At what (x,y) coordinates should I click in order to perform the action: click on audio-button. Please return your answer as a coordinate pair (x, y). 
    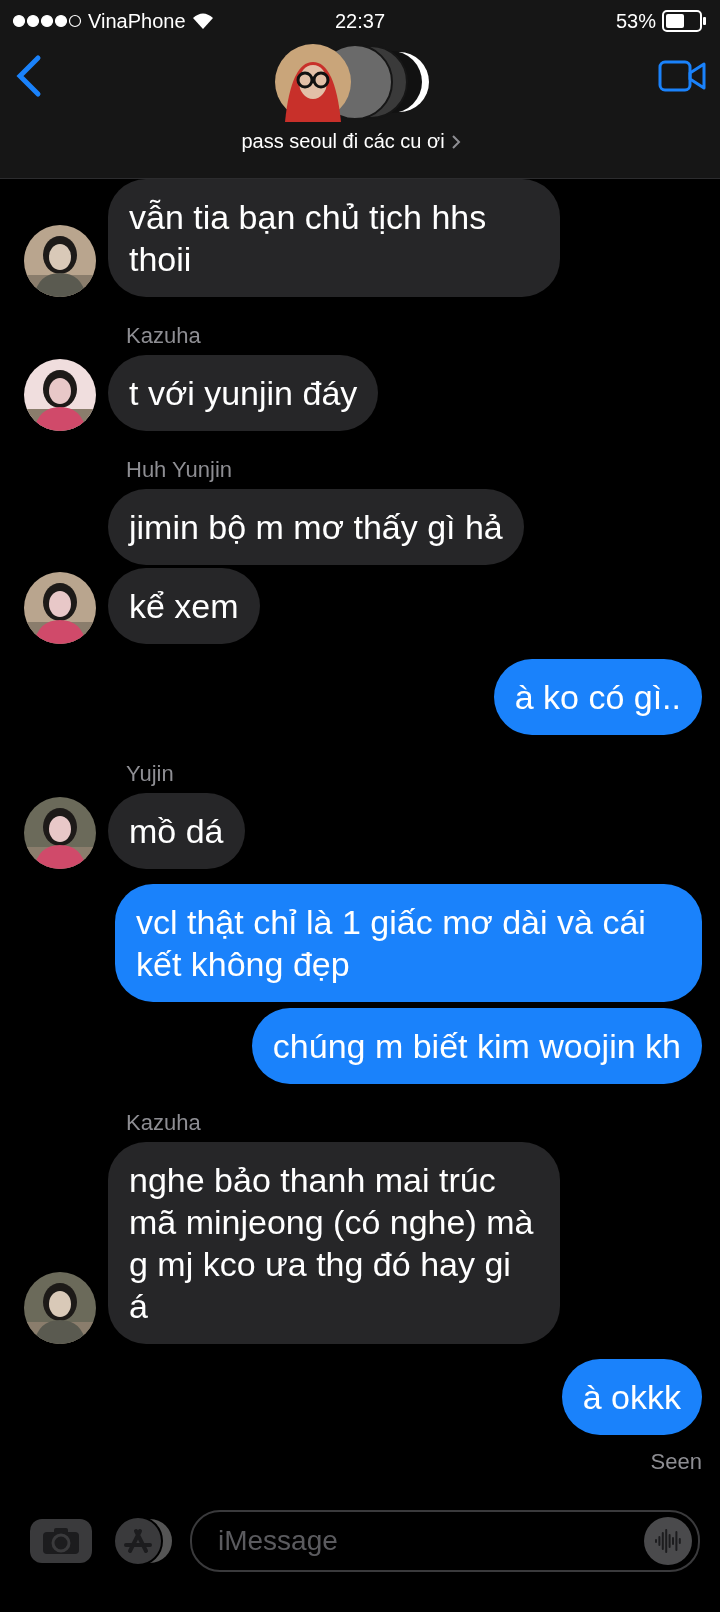
    Looking at the image, I should click on (668, 1541).